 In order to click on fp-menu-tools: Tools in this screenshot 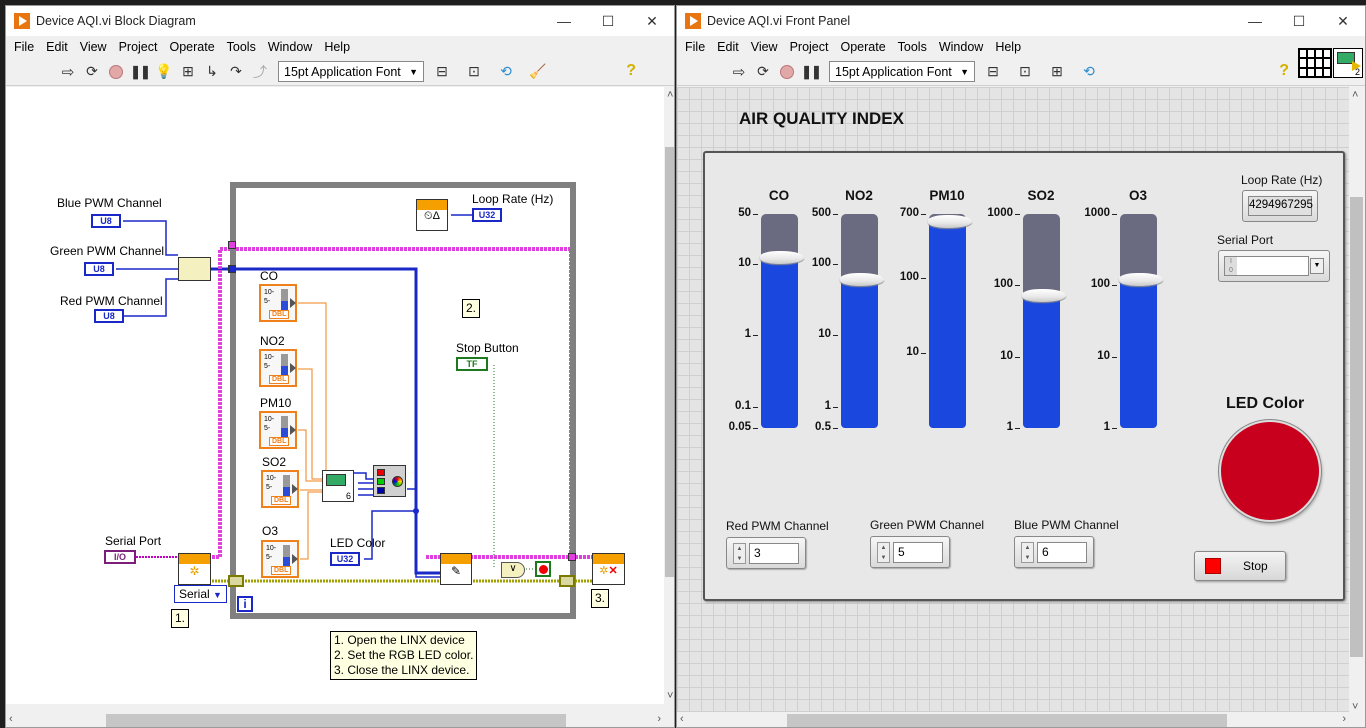, I will do `click(912, 47)`.